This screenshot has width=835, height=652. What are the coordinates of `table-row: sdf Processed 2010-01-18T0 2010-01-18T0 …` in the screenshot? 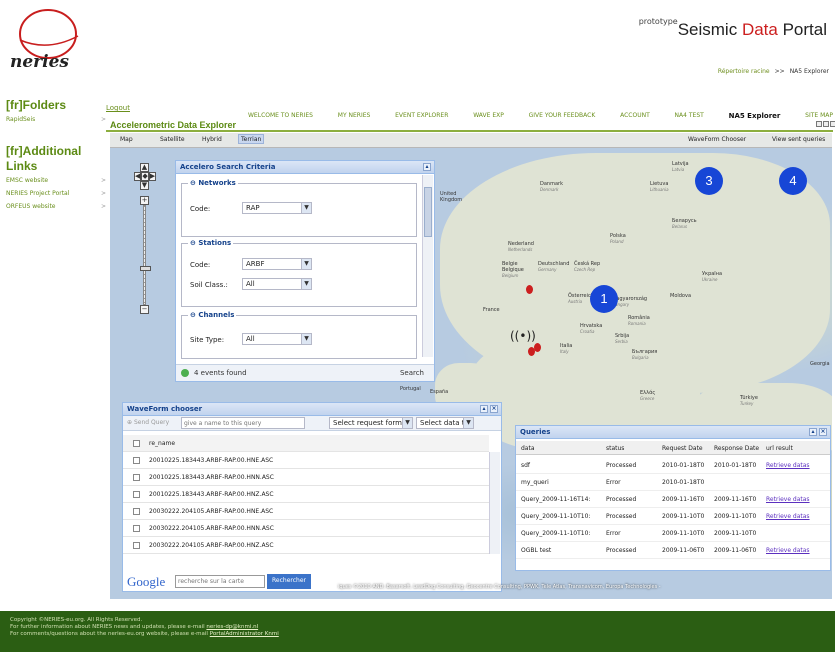 It's located at (673, 466).